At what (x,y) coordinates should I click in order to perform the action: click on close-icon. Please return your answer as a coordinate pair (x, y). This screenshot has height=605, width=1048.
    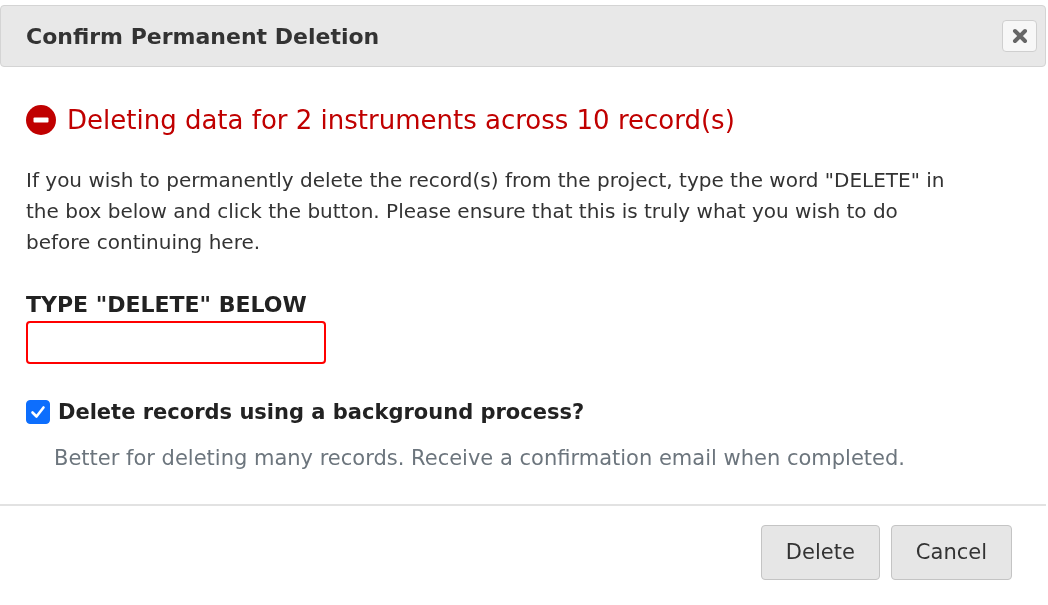
    Looking at the image, I should click on (1019, 36).